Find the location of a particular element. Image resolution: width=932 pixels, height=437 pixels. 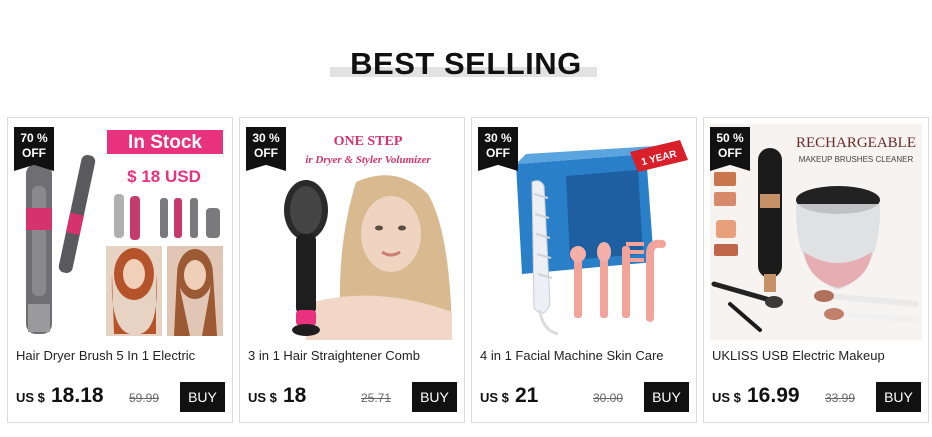

original-price: 33.99 is located at coordinates (840, 398).